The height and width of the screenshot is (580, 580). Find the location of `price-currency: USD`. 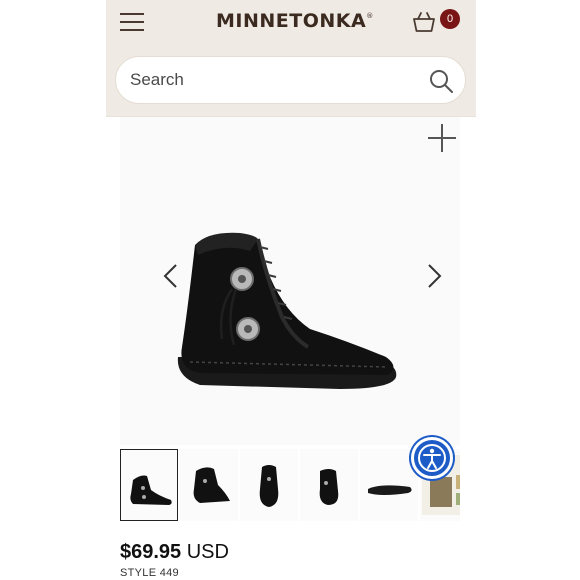

price-currency: USD is located at coordinates (207, 552).